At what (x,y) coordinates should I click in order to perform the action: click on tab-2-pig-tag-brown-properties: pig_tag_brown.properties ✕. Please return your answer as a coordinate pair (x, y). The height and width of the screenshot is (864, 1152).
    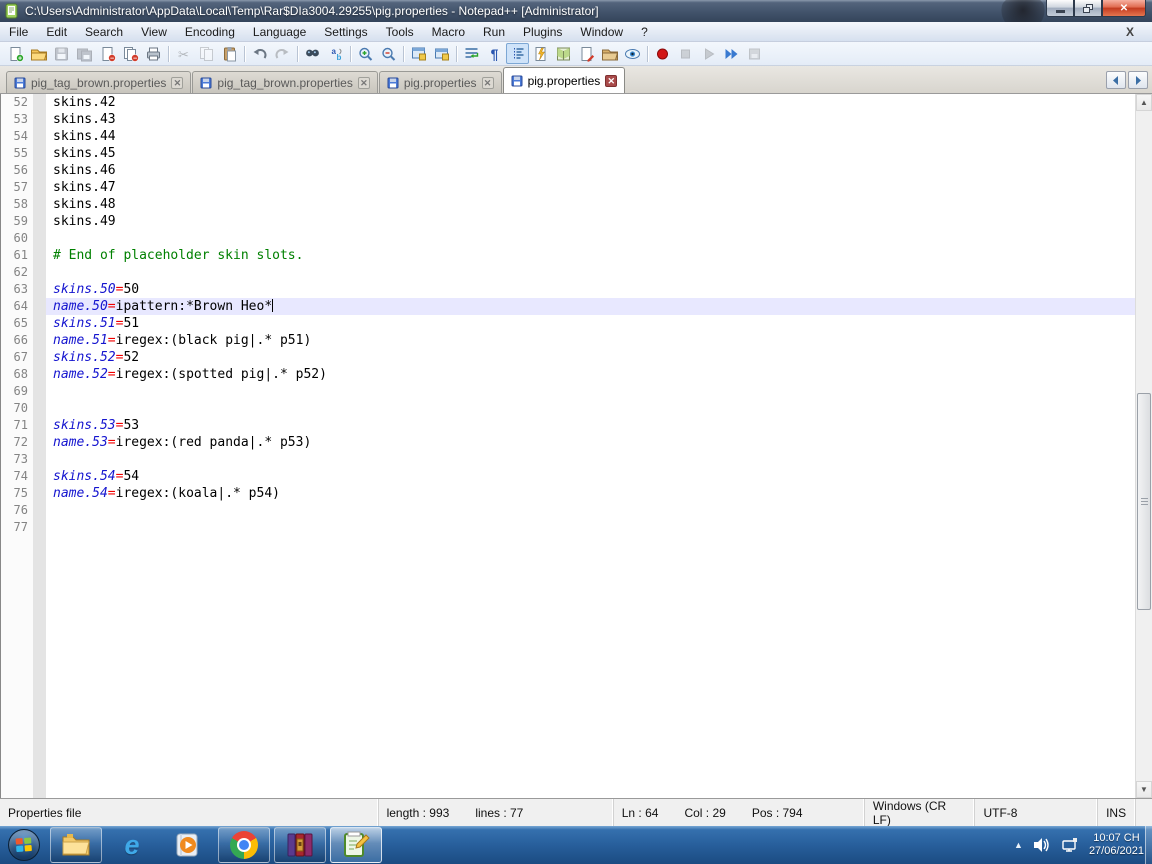
    Looking at the image, I should click on (285, 82).